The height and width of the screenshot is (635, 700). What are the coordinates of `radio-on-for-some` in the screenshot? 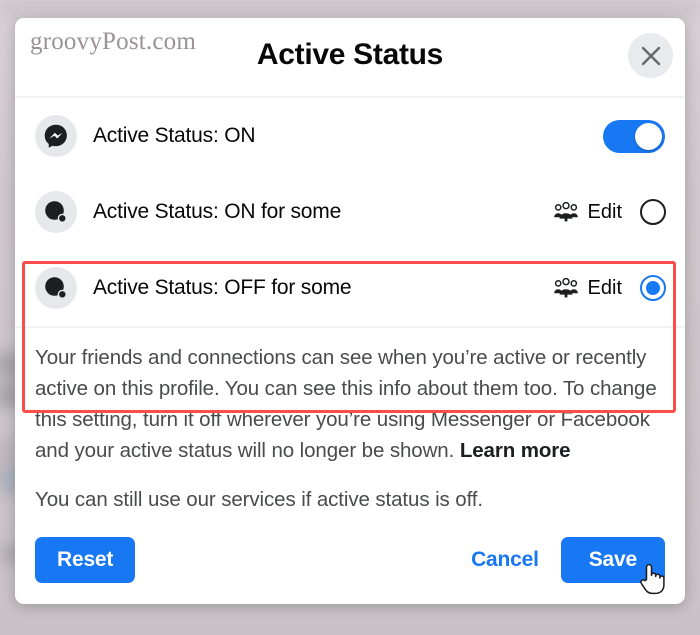 It's located at (653, 212).